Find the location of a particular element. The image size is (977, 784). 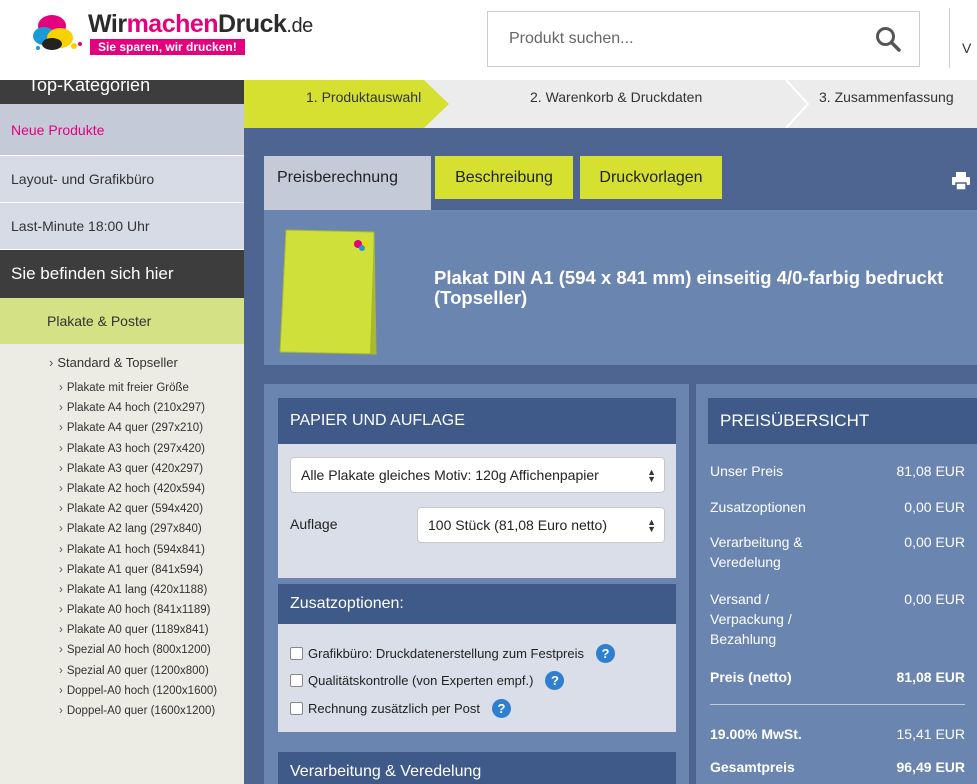

list-item: › Plakate A1 hoch (594x841) is located at coordinates (151, 550).